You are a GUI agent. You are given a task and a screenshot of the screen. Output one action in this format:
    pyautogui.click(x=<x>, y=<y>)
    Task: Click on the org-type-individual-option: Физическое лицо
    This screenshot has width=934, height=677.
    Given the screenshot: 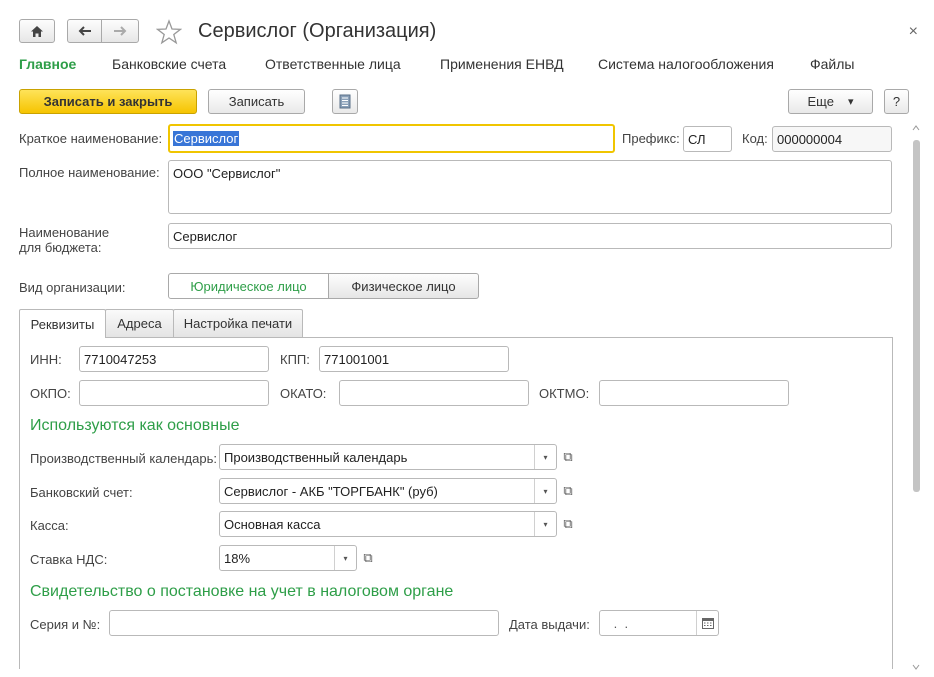 What is the action you would take?
    pyautogui.click(x=403, y=286)
    